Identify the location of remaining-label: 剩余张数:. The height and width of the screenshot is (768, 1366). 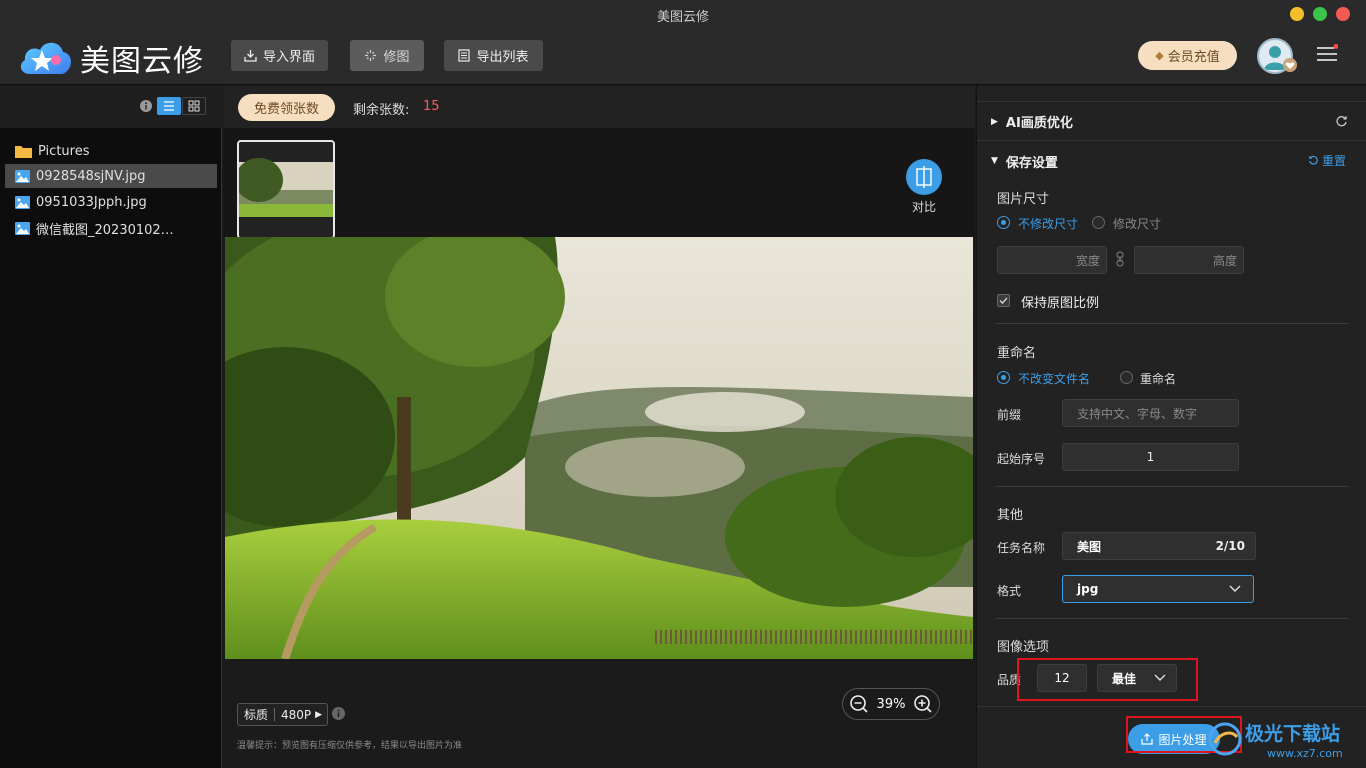
(381, 110).